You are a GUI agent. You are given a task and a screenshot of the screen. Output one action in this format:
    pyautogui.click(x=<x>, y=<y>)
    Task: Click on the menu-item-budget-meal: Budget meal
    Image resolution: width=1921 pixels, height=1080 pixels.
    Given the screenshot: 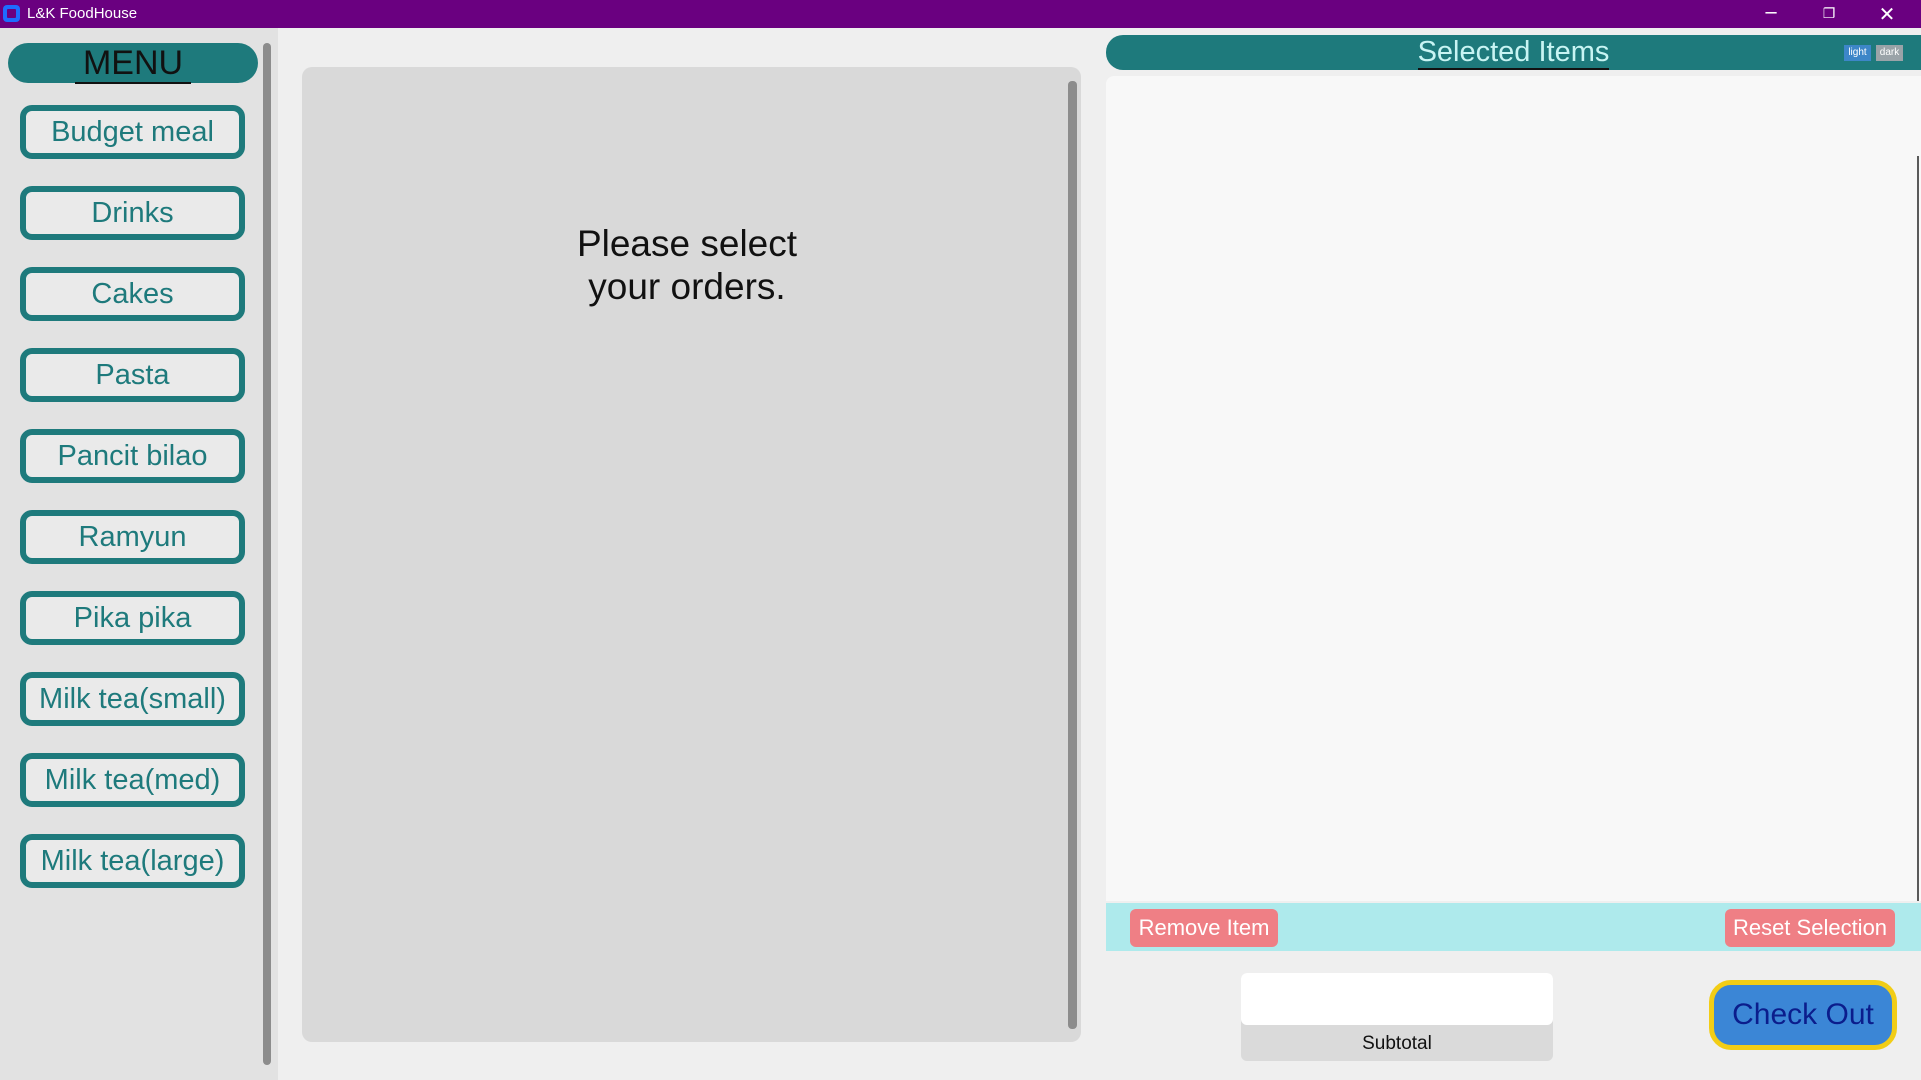 What is the action you would take?
    pyautogui.click(x=132, y=132)
    